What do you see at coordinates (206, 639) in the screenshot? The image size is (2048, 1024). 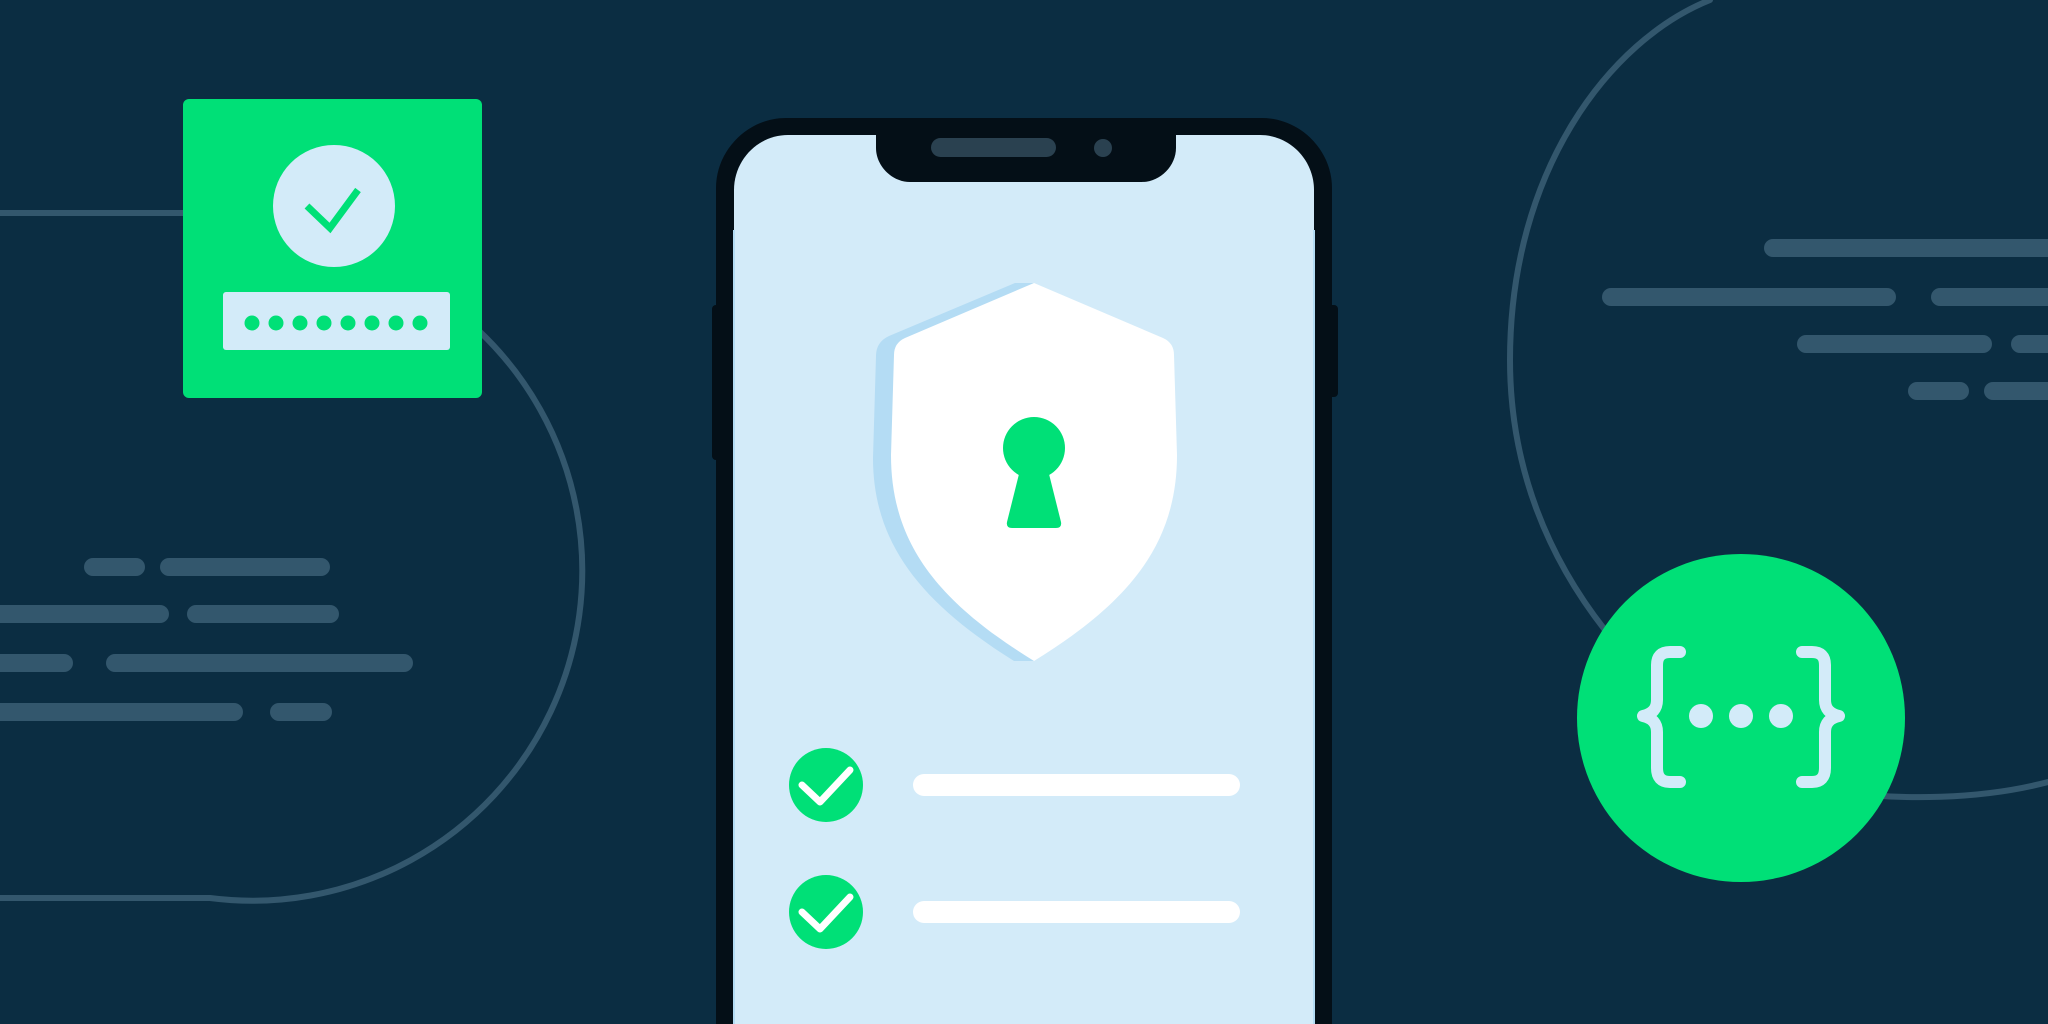 I see `left-text-lines` at bounding box center [206, 639].